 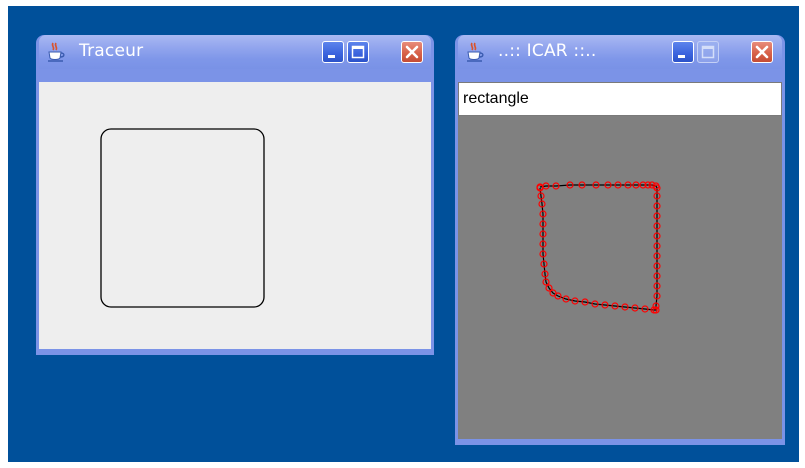 I want to click on window-title: ..:: ICAR ::.., so click(x=547, y=51).